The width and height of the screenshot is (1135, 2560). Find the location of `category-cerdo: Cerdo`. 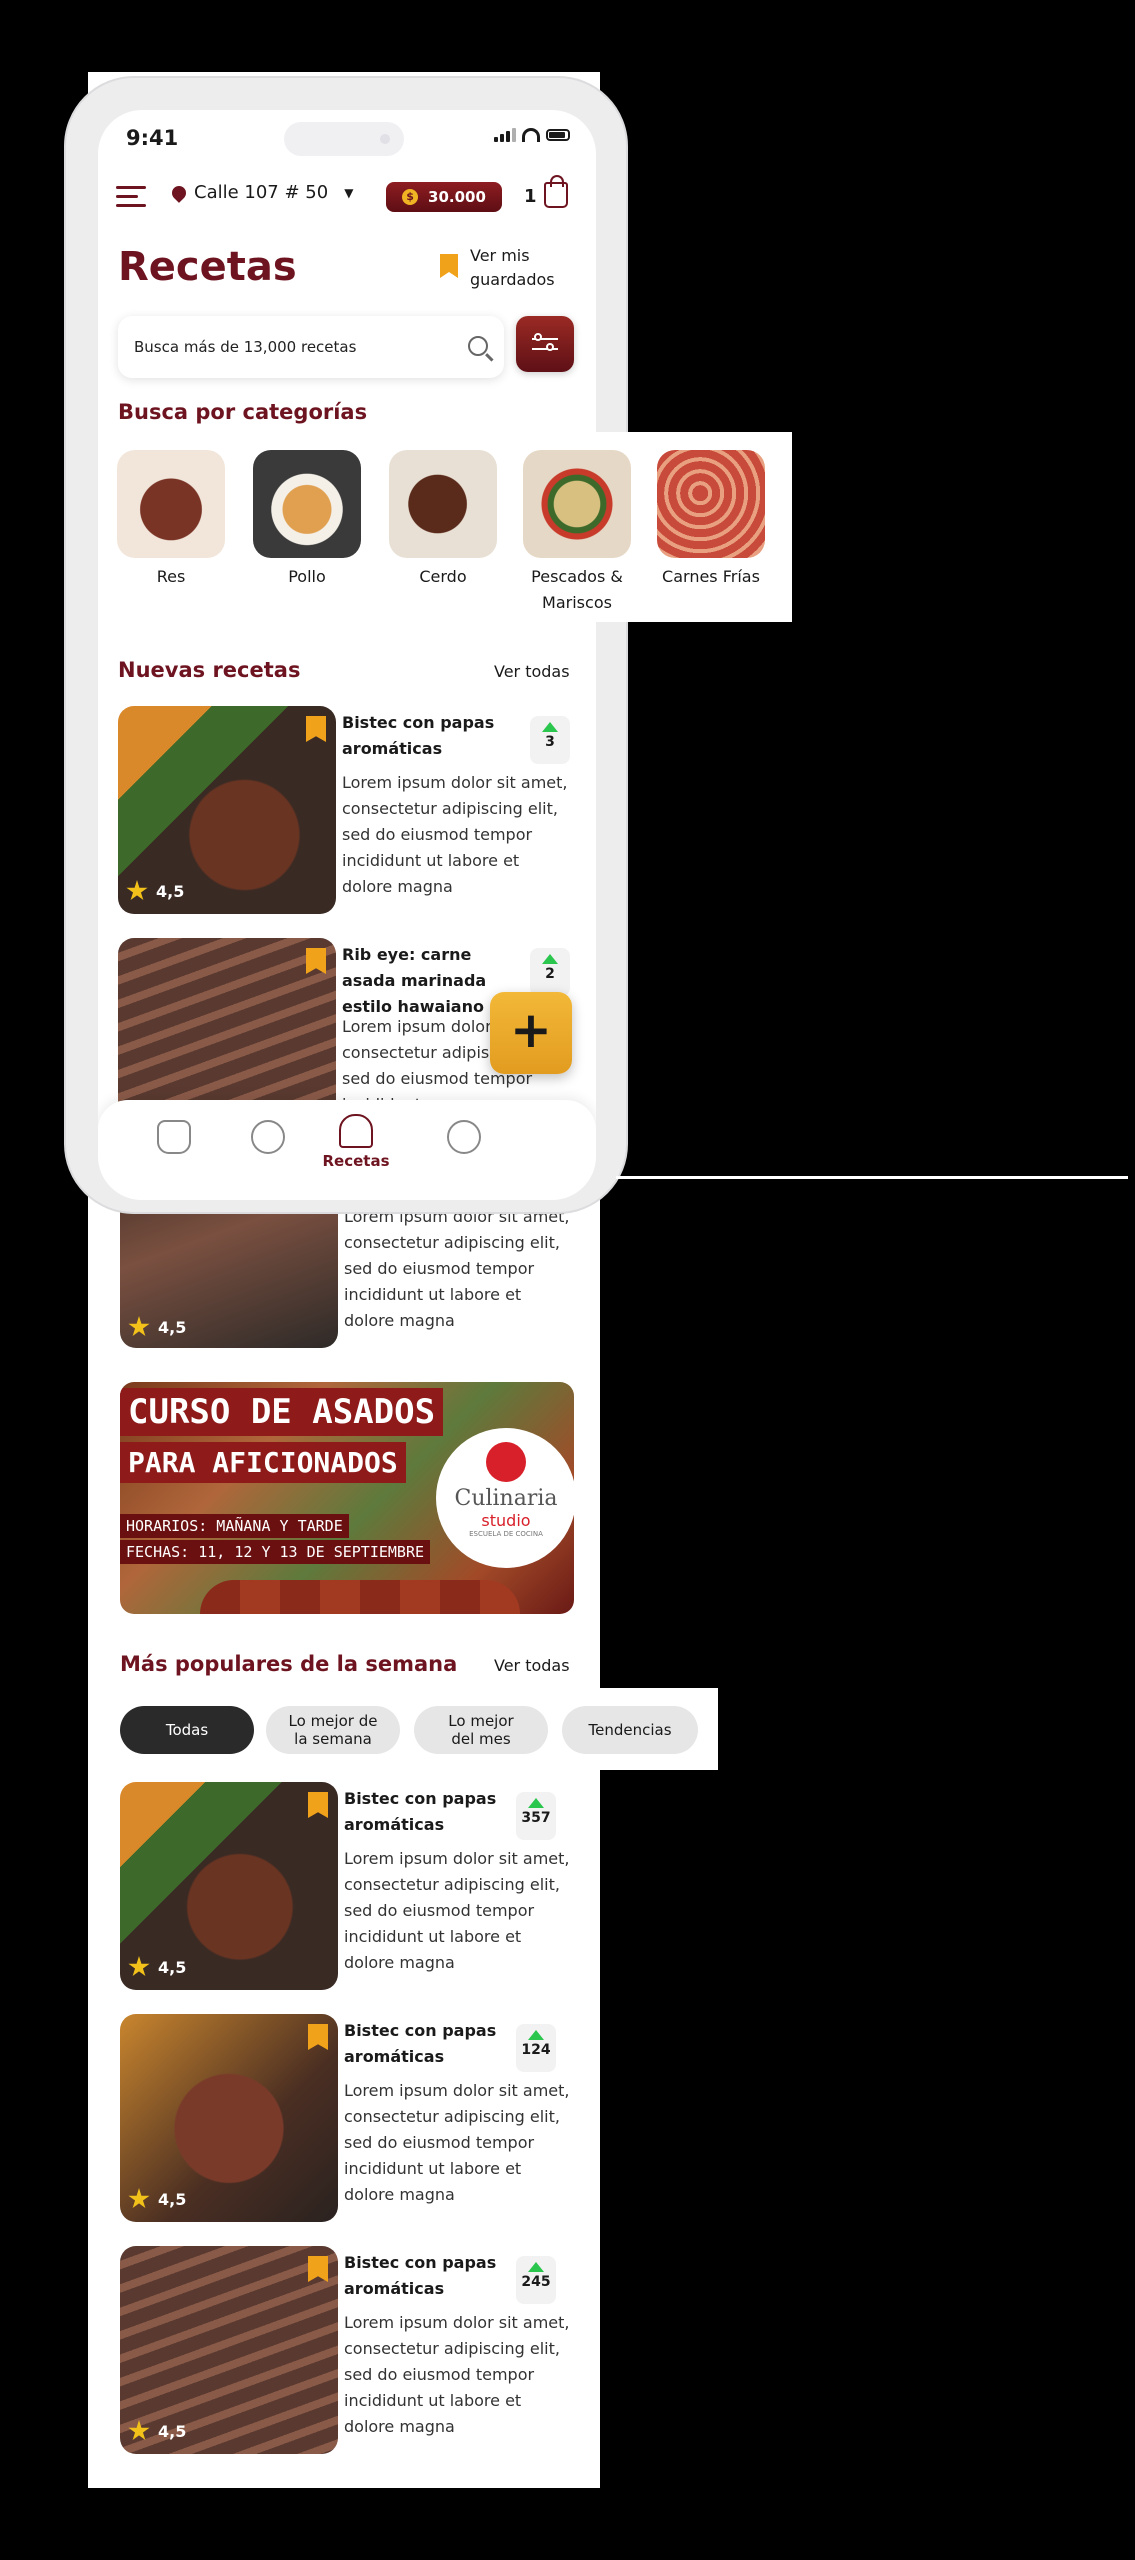

category-cerdo: Cerdo is located at coordinates (443, 520).